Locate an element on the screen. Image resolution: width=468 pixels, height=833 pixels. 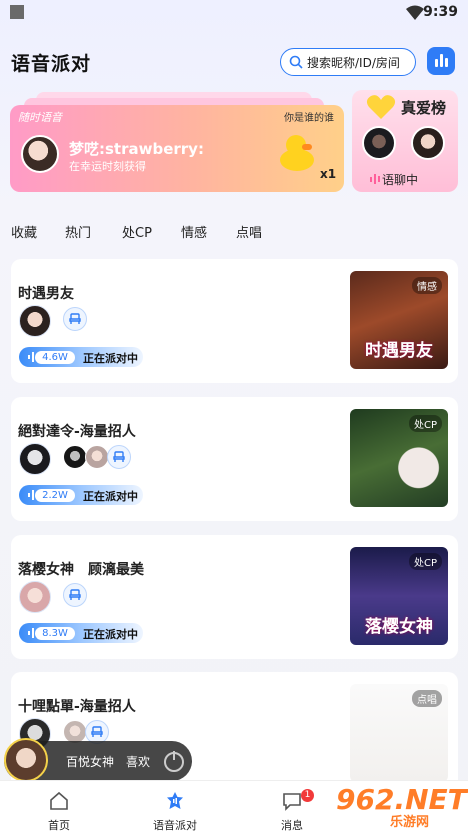
tab-cp: 处CP is located at coordinates (137, 231).